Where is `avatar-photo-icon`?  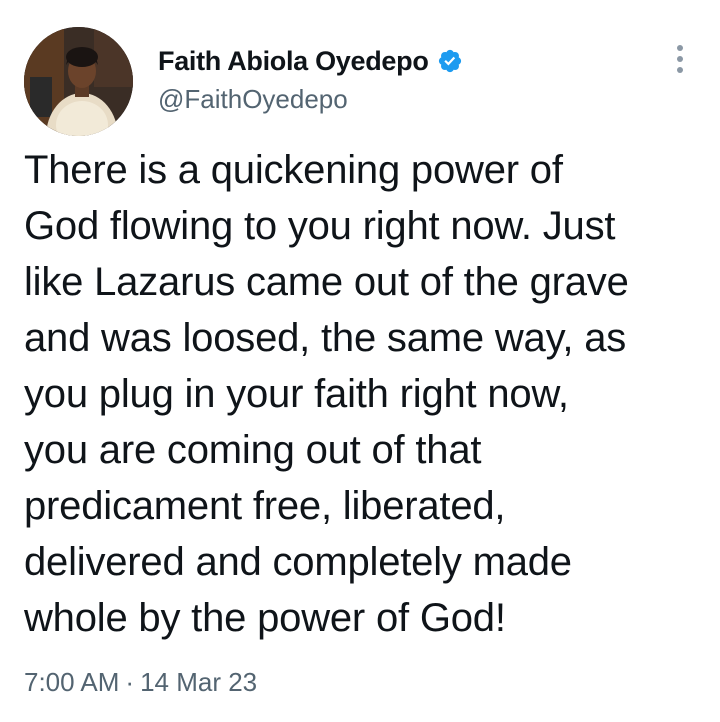
avatar-photo-icon is located at coordinates (78, 81).